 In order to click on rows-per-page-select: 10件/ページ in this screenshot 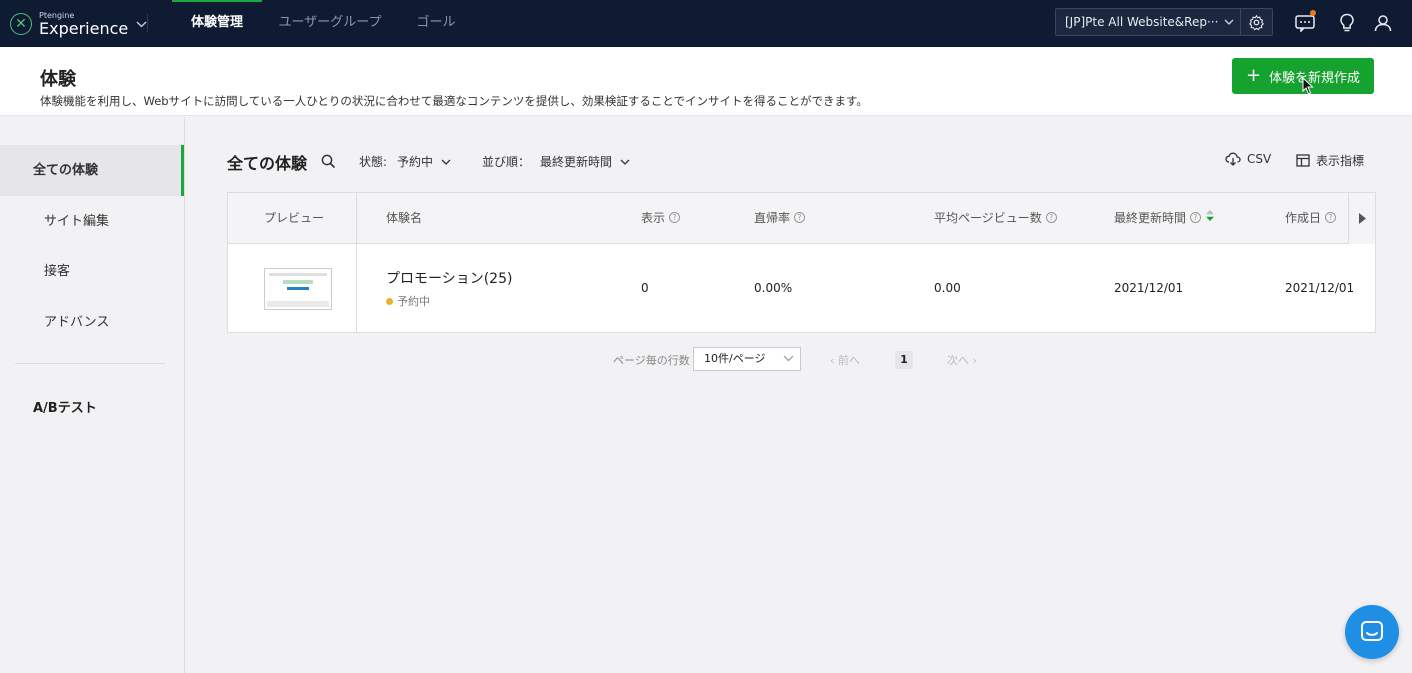, I will do `click(747, 359)`.